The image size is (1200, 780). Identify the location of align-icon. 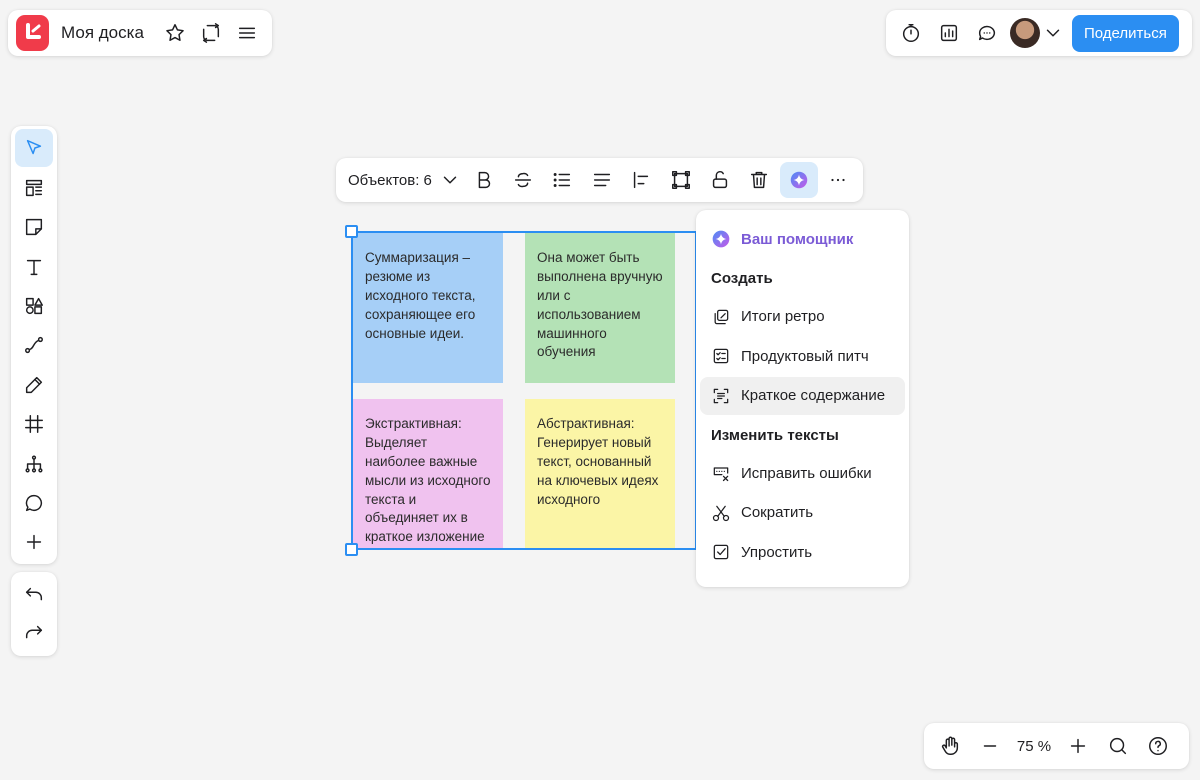
(601, 180).